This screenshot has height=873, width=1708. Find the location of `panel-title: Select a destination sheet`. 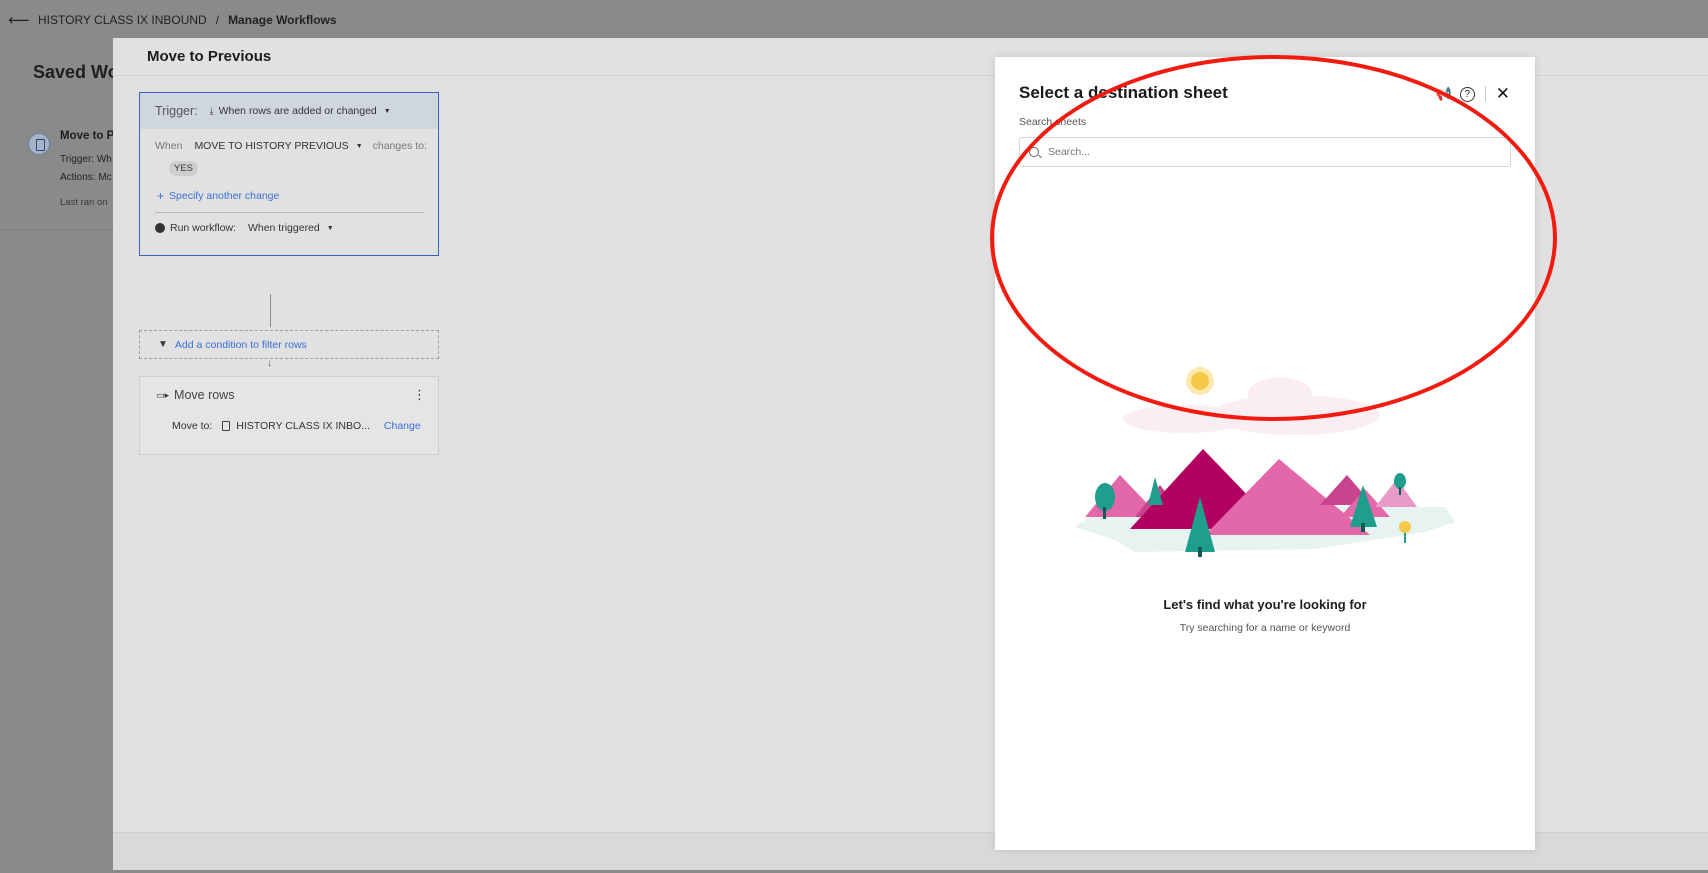

panel-title: Select a destination sheet is located at coordinates (1123, 92).